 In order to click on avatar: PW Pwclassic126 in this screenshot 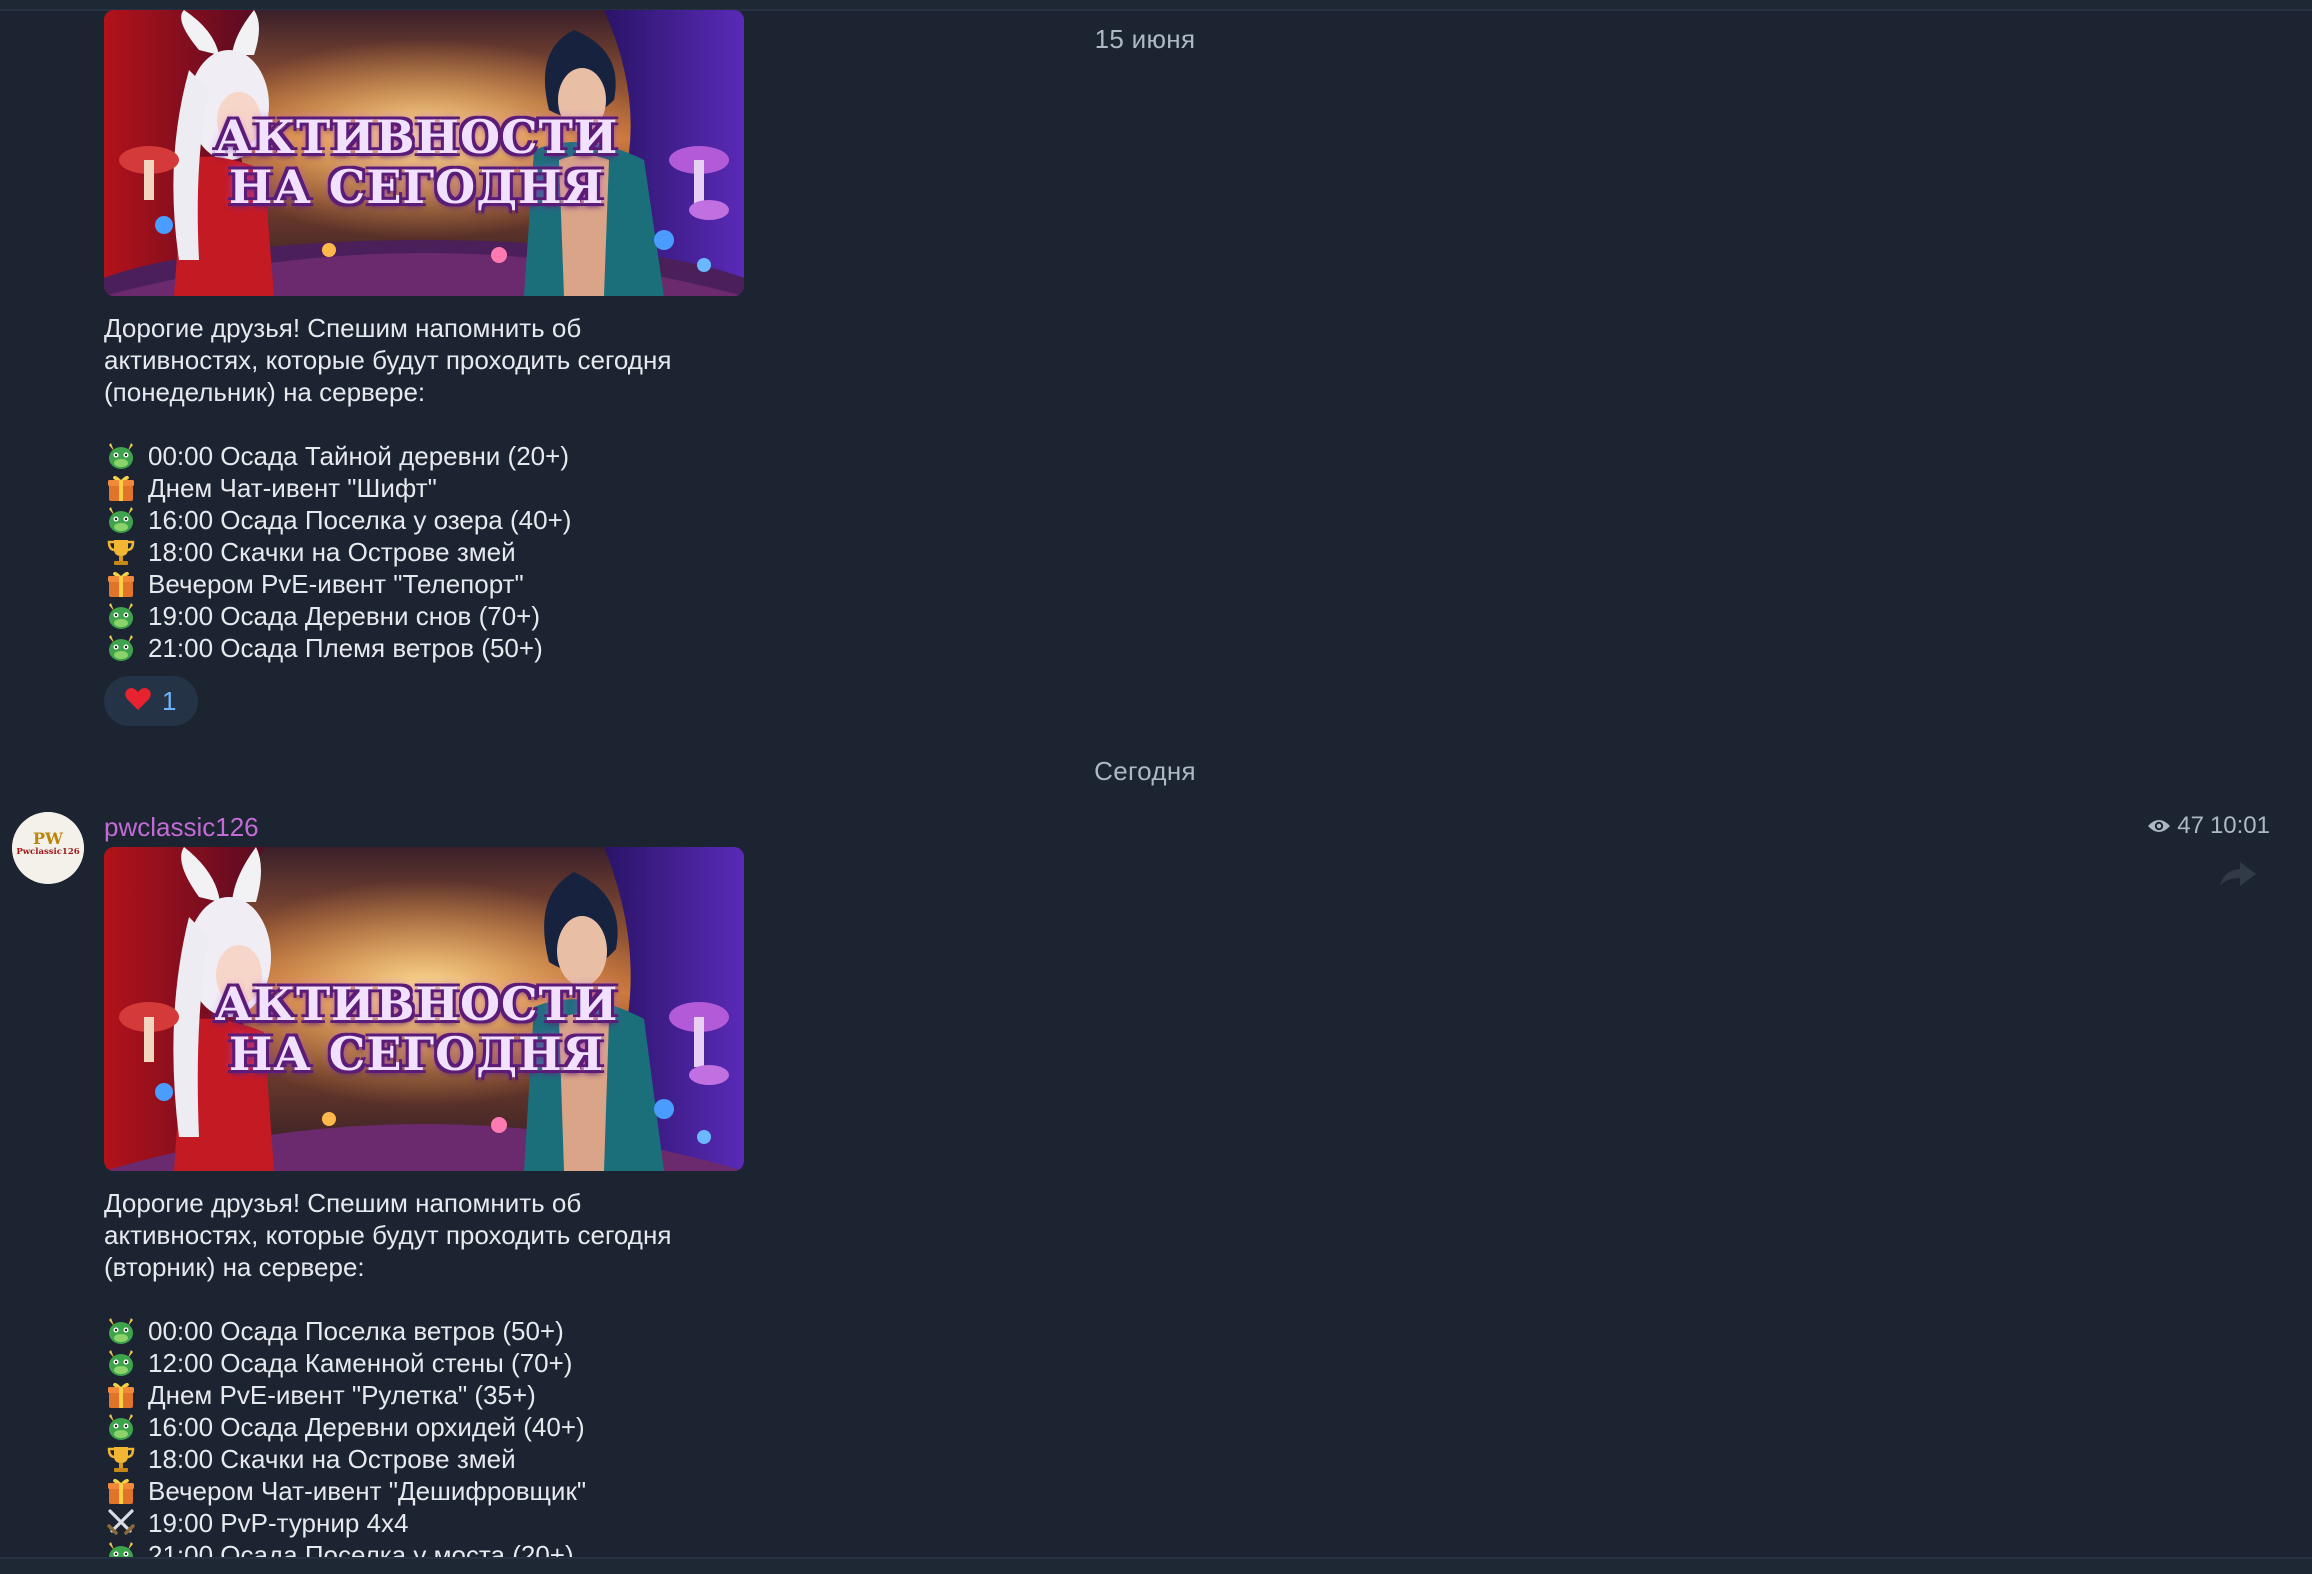, I will do `click(48, 848)`.